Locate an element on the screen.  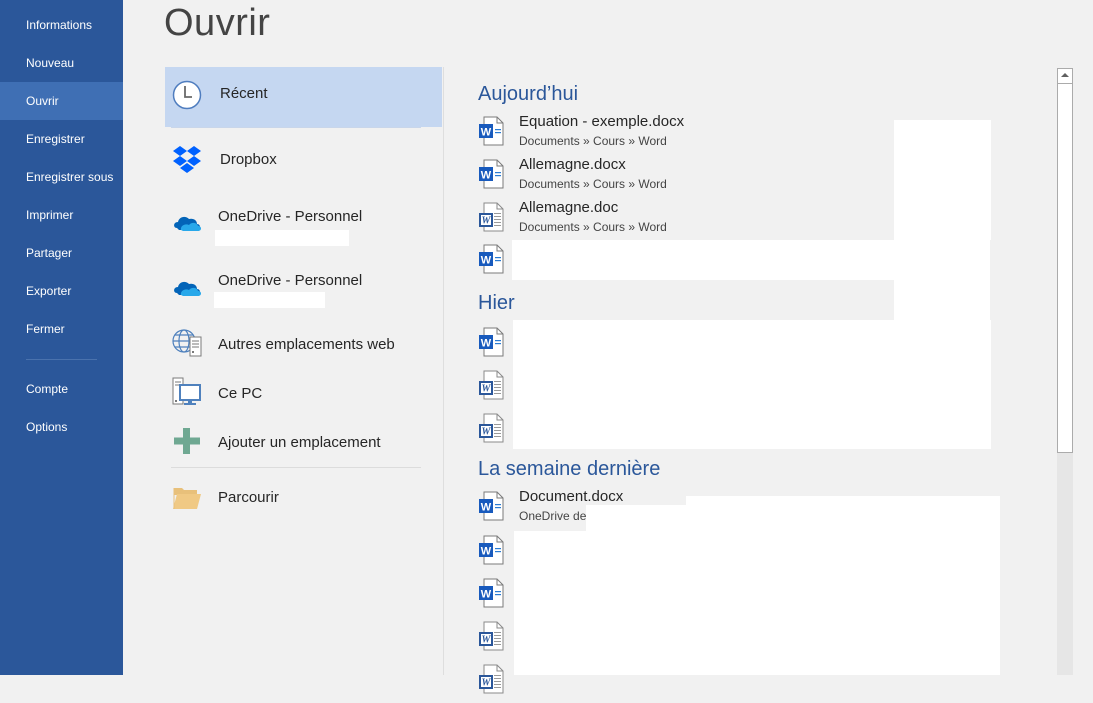
file-name: Allemagne.docx is located at coordinates (572, 164).